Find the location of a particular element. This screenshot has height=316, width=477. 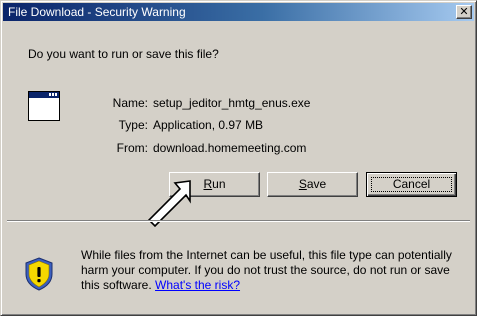

file-name-row: Name: setup_jeditor_hmtg_enus.exe is located at coordinates (239, 103).